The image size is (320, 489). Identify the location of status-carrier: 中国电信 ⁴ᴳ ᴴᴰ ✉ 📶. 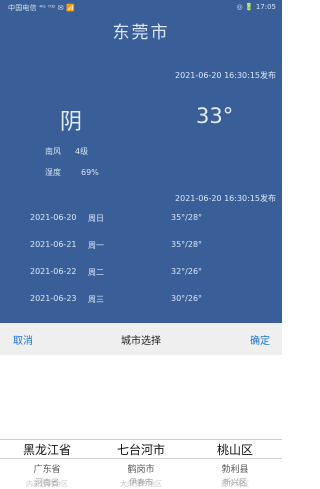
(42, 8).